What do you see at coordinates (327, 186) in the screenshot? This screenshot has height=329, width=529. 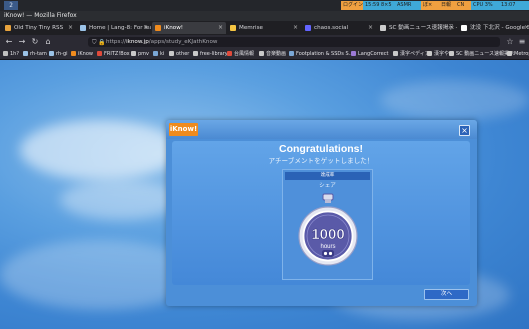 I see `achievement-name: シェア` at bounding box center [327, 186].